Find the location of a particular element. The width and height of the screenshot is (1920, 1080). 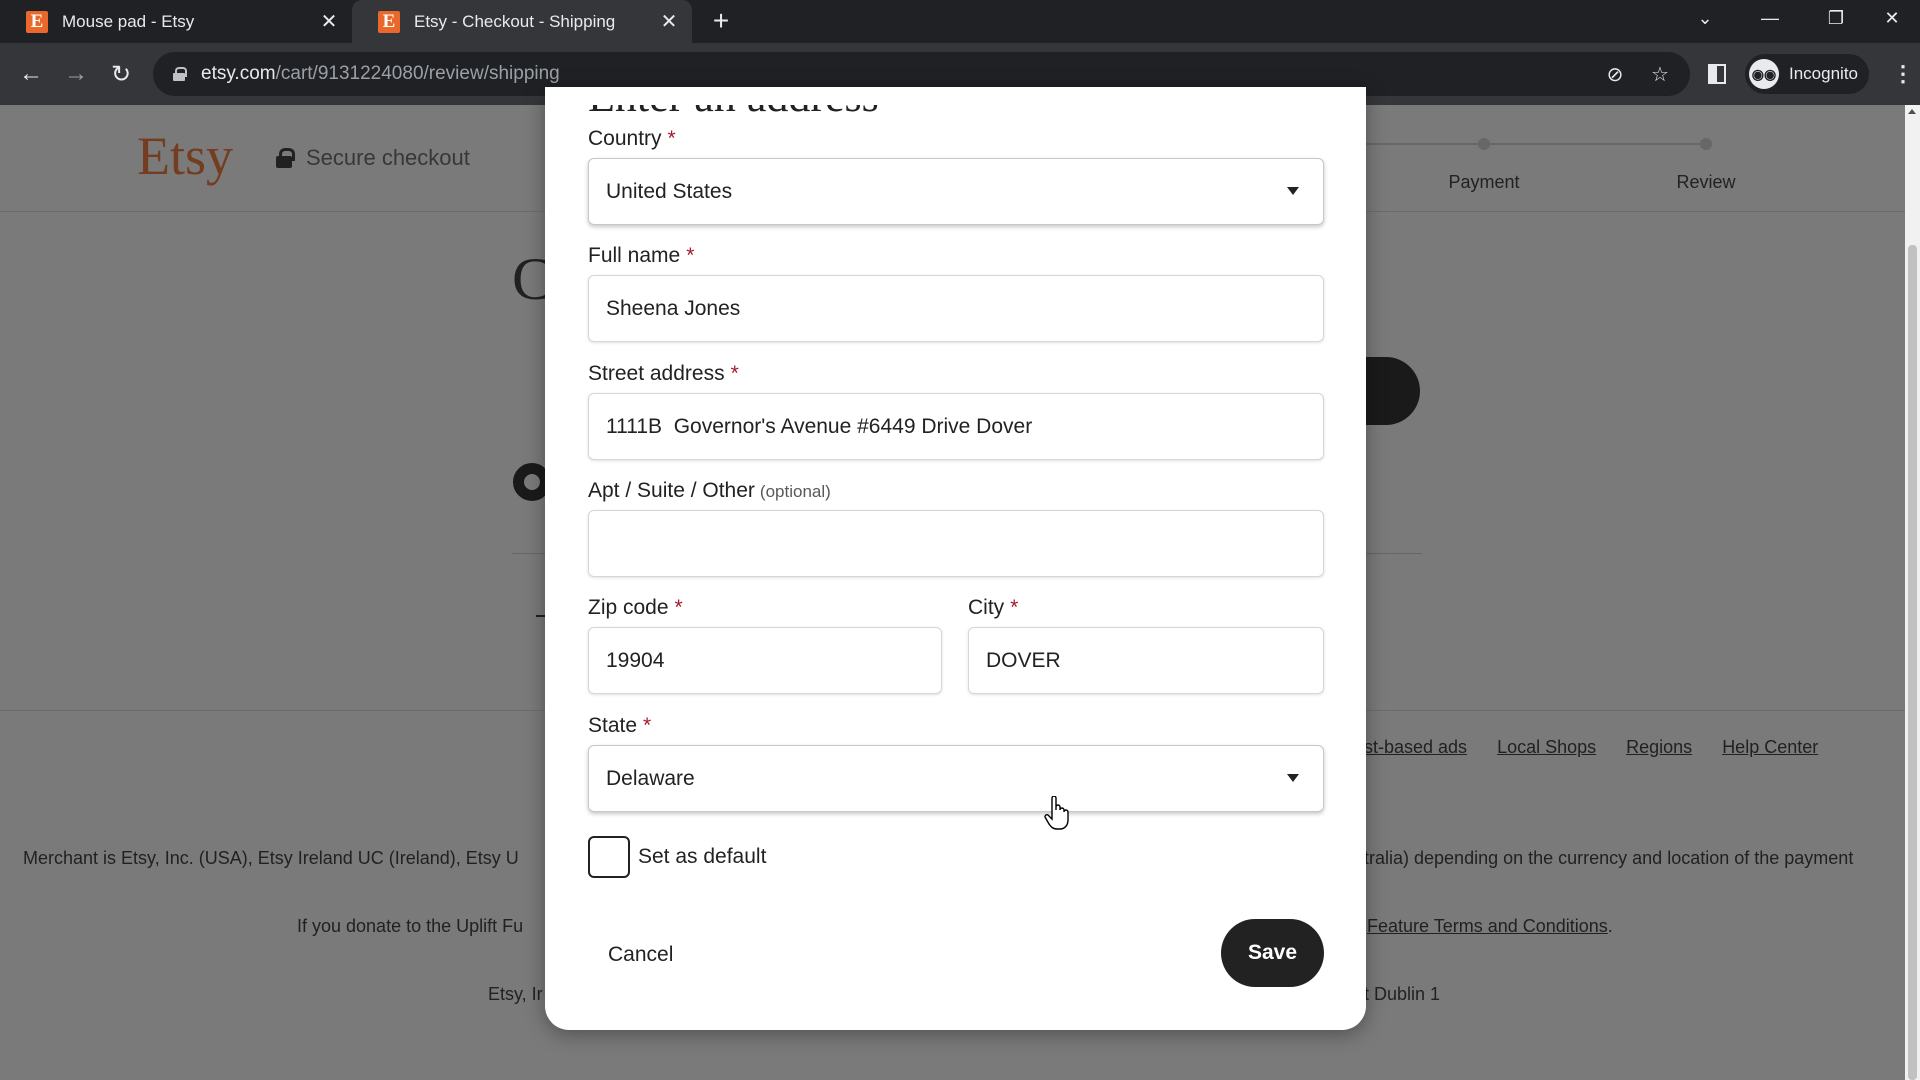

zip-code-label: Zip code * is located at coordinates (635, 608).